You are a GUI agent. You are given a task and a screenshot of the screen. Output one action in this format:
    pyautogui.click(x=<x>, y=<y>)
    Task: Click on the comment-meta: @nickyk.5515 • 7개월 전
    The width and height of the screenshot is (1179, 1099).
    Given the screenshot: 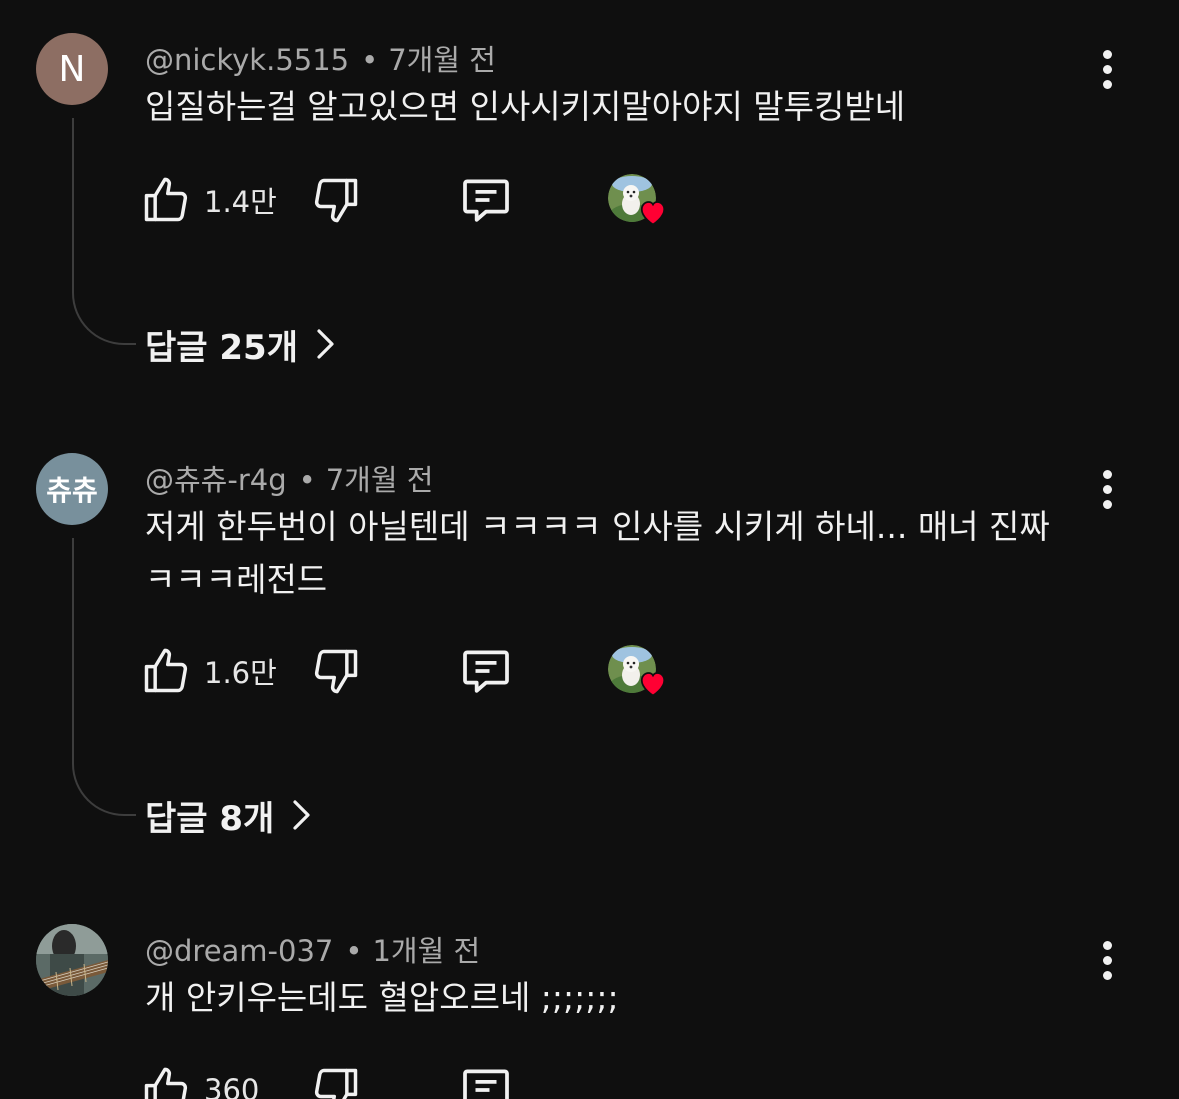 What is the action you would take?
    pyautogui.click(x=320, y=58)
    